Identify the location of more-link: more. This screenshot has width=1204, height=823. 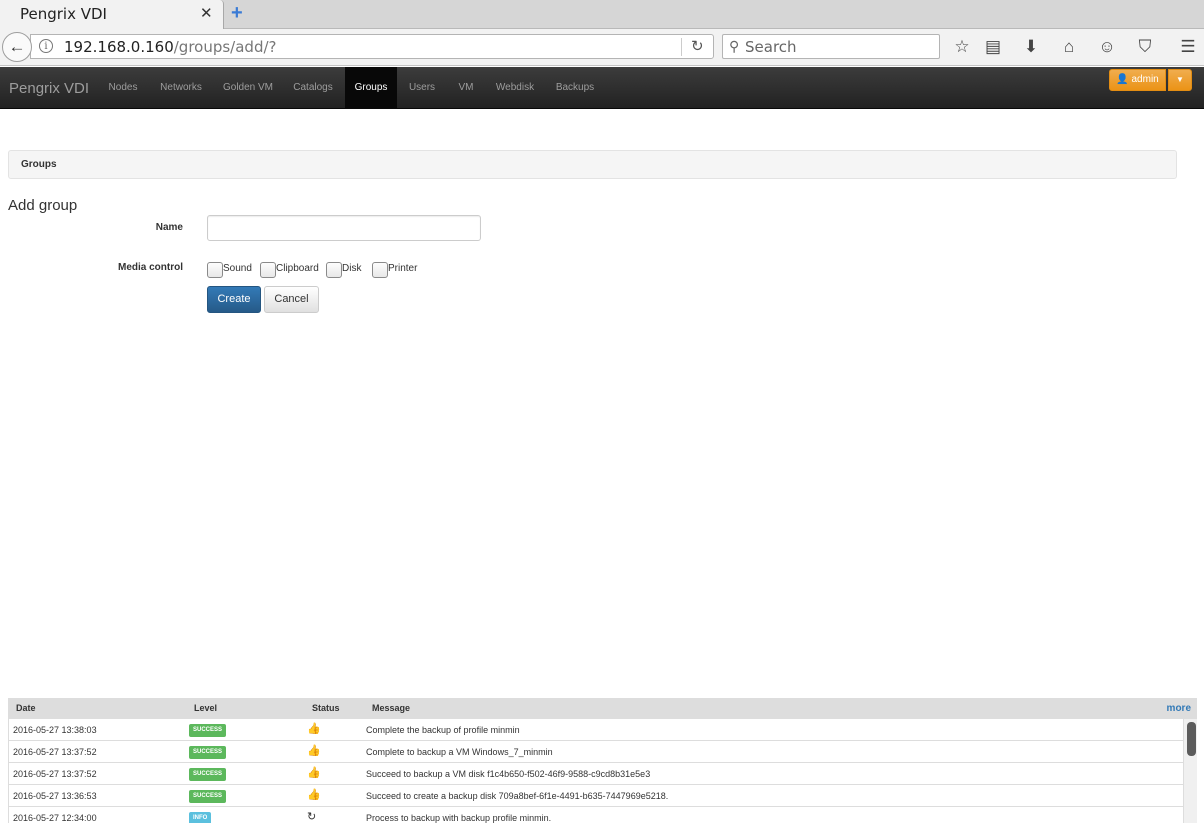
(1179, 708).